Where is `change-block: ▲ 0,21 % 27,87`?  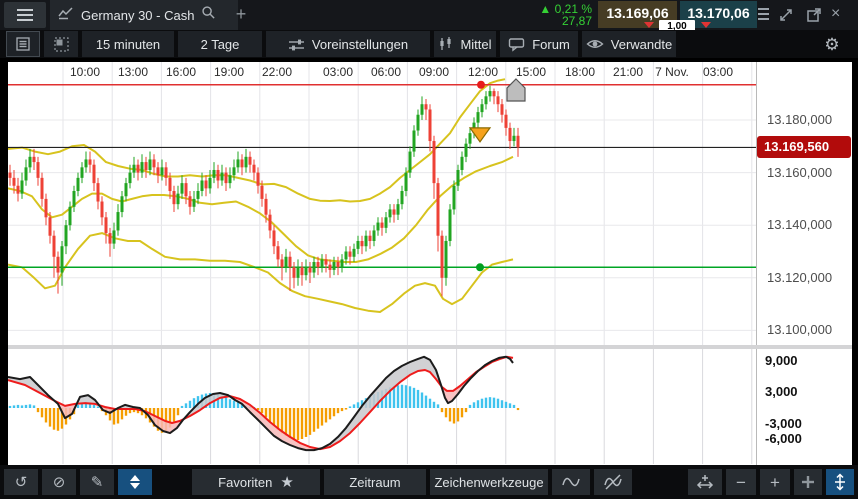
change-block: ▲ 0,21 % 27,87 is located at coordinates (554, 15).